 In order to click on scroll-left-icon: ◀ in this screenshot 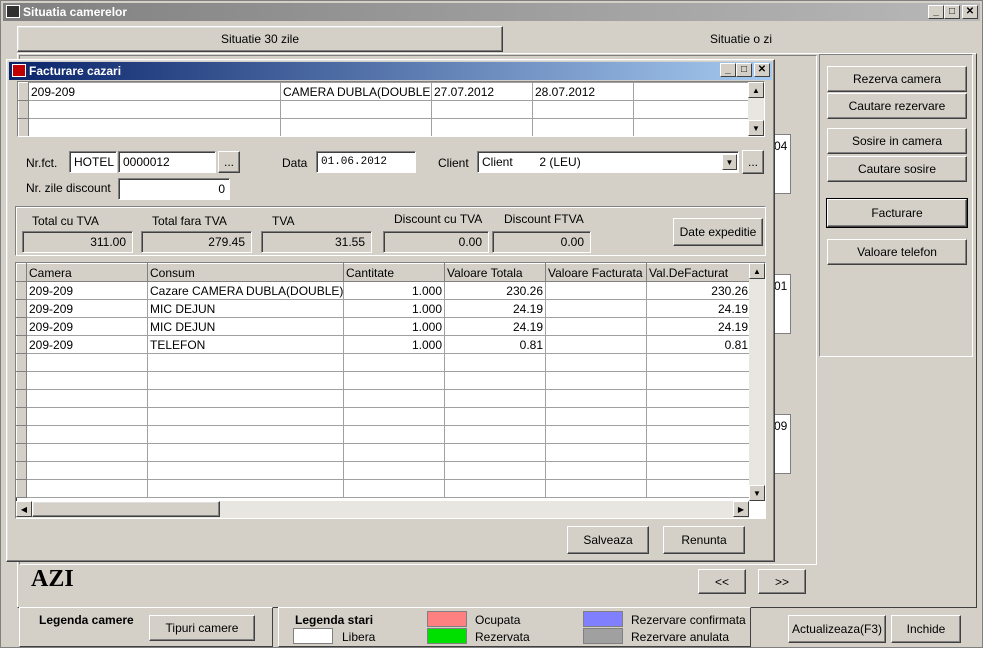, I will do `click(24, 509)`.